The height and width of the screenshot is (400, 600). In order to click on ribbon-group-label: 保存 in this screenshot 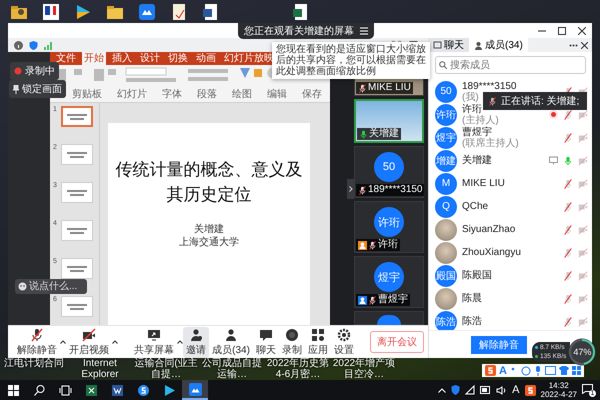, I will do `click(312, 95)`.